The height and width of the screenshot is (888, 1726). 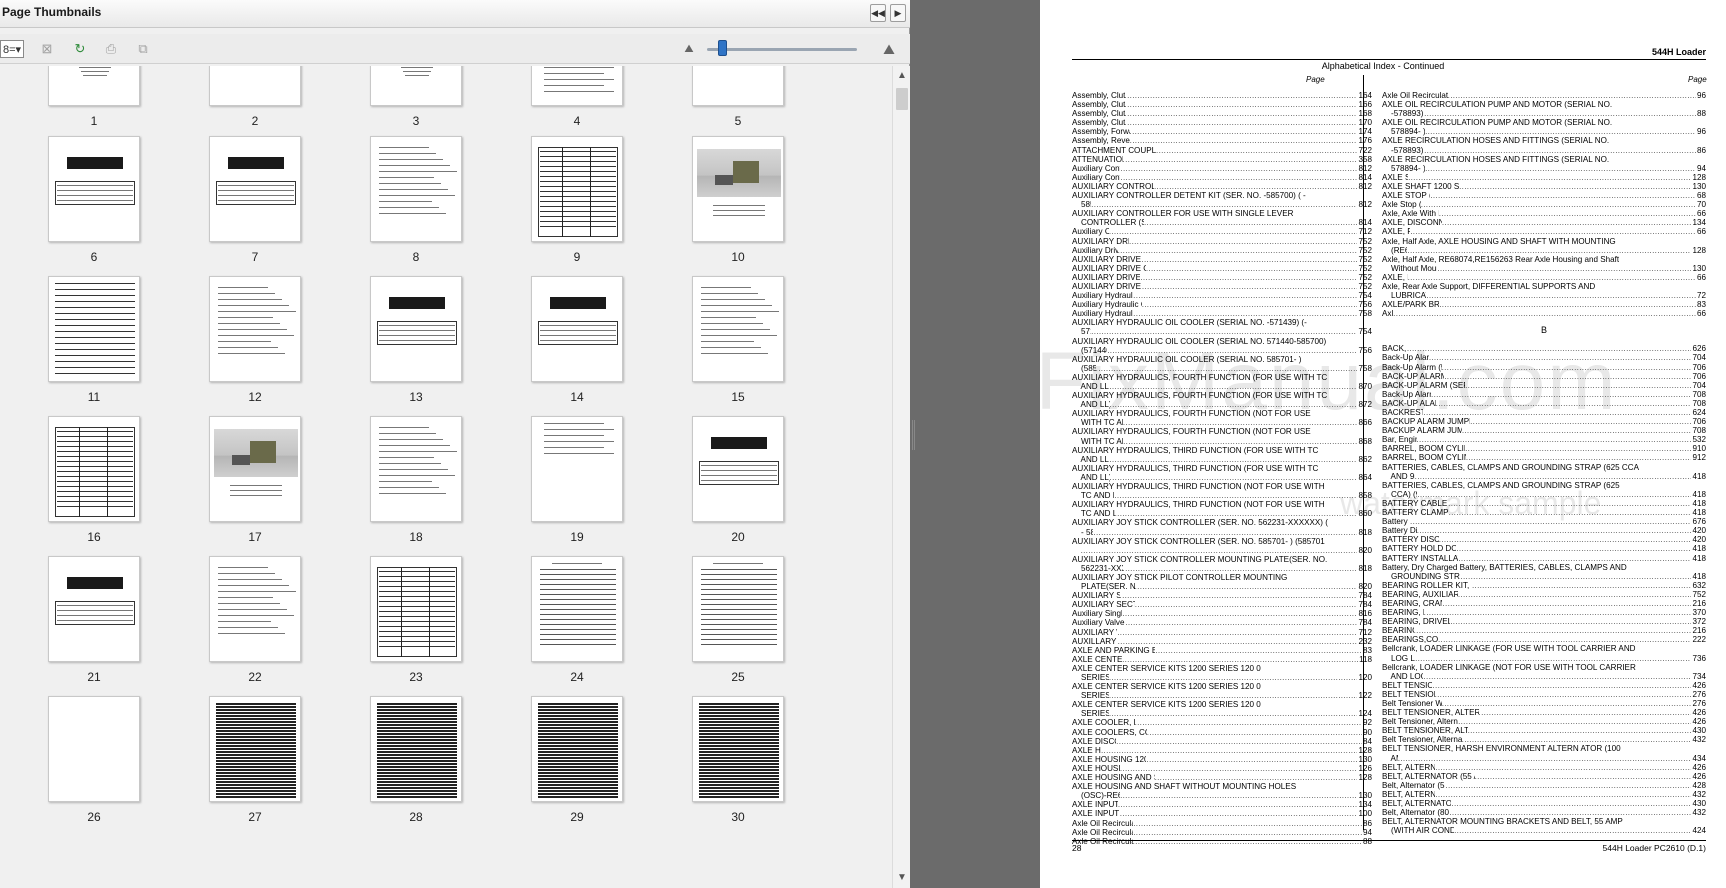 I want to click on index-entry-text: AXLE INPUT YOKE-RE68069, so click(x=1096, y=814).